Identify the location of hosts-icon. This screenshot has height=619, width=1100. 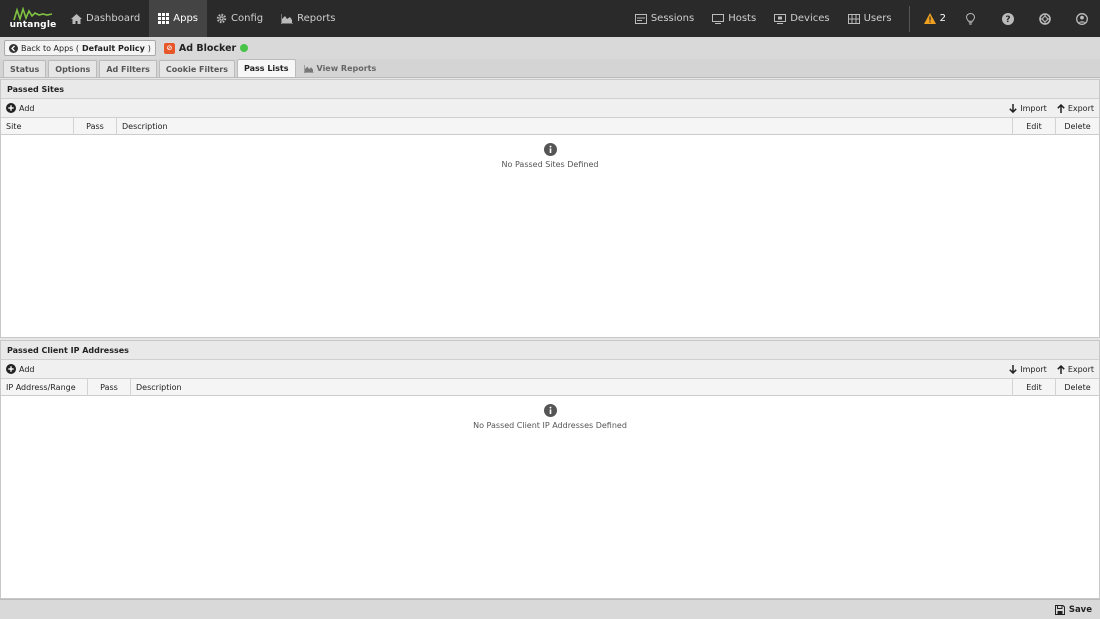
(718, 18).